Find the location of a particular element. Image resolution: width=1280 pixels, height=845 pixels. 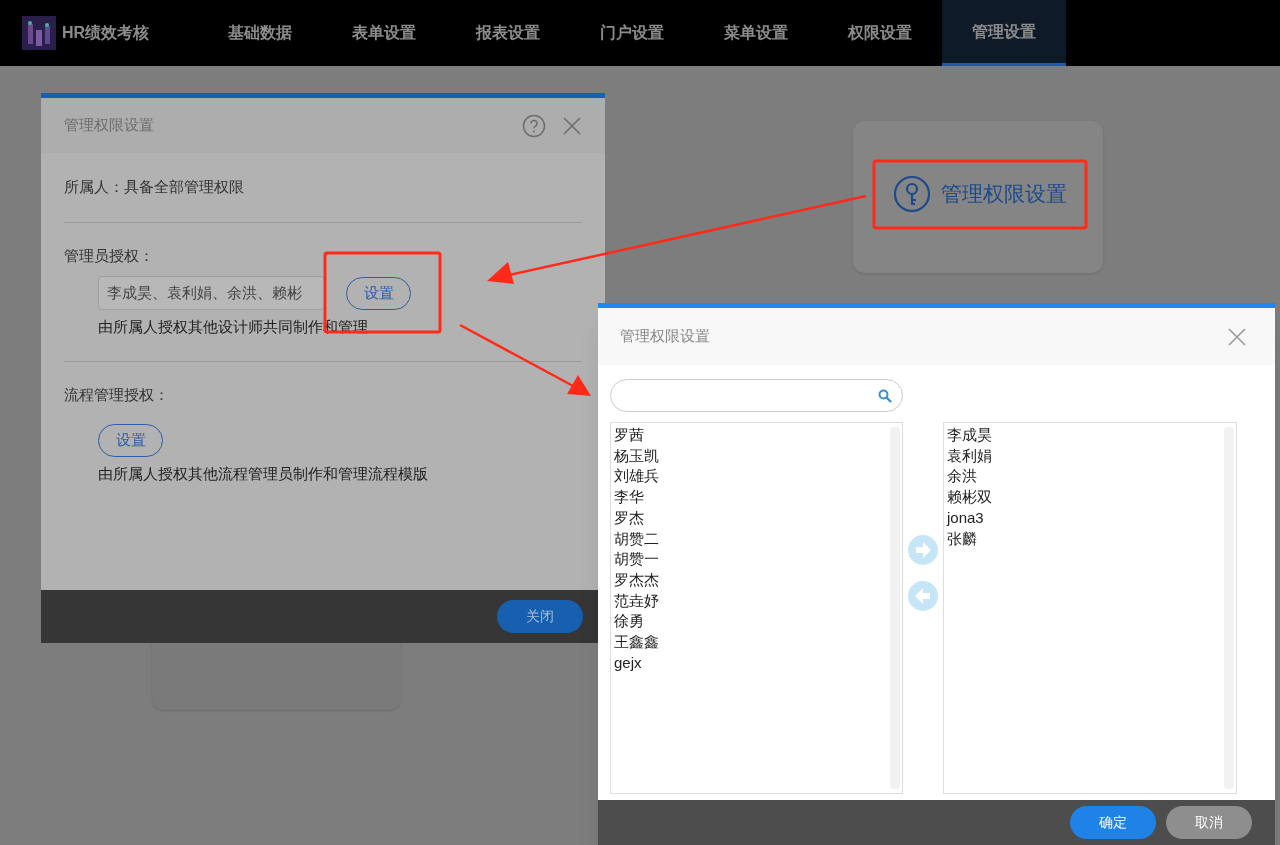

input-field: 李成昊、袁利娟、余洪、赖彬 is located at coordinates (211, 293).